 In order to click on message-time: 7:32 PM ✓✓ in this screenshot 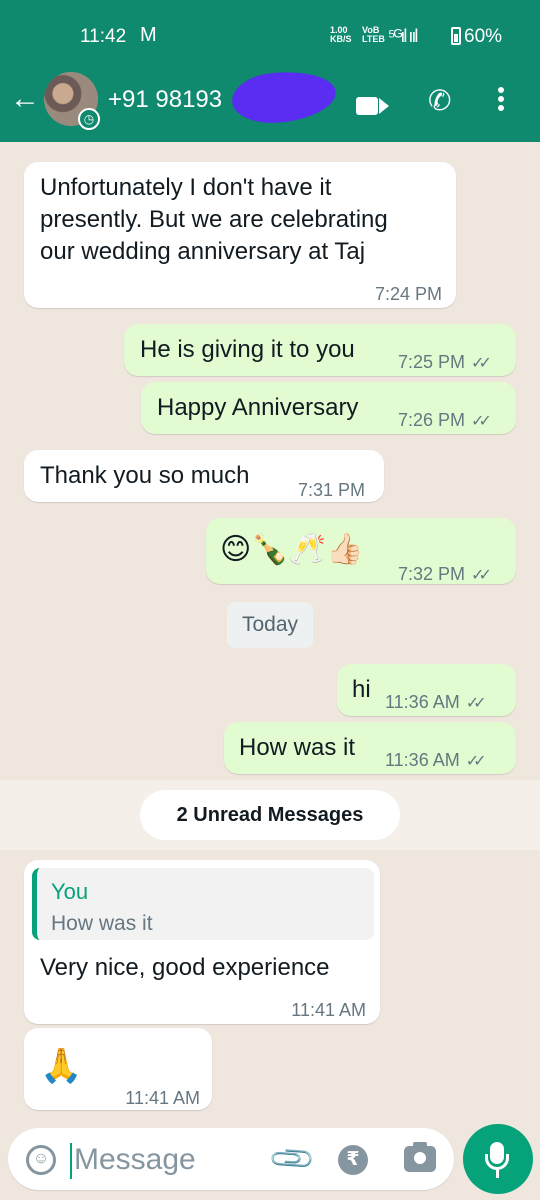, I will do `click(445, 575)`.